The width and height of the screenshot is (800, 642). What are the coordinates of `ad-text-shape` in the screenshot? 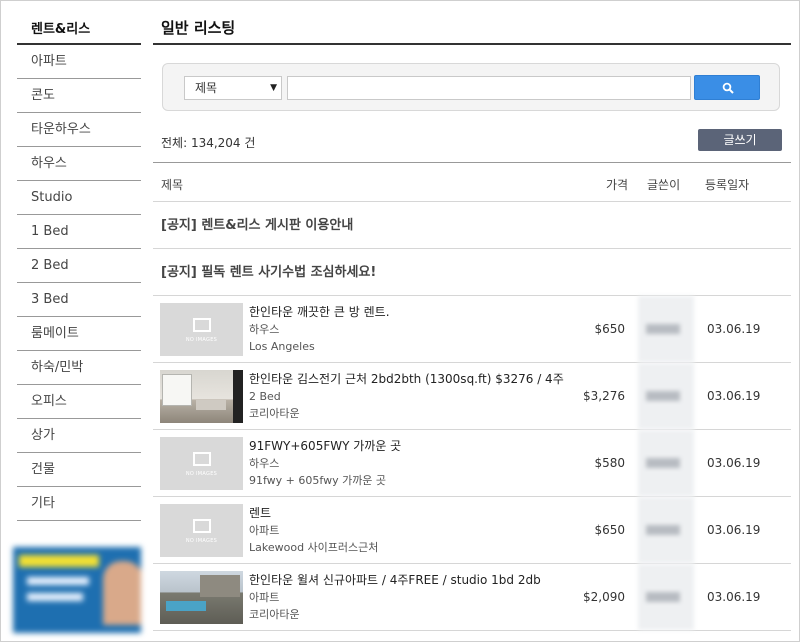 It's located at (55, 597).